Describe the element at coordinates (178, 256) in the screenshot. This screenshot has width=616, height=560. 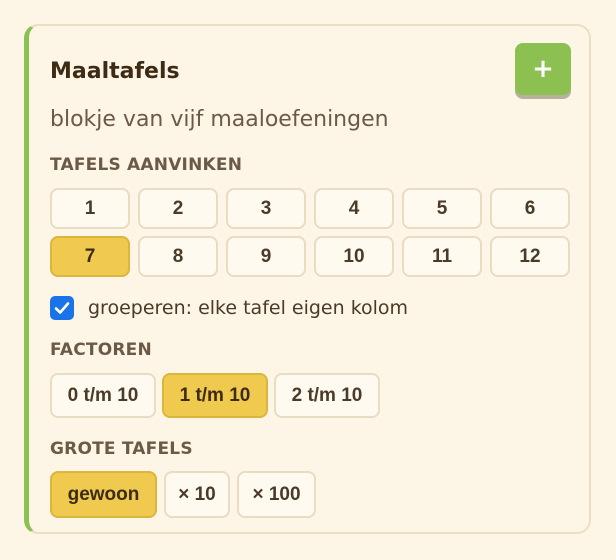
I see `table-chip-8: 8` at that location.